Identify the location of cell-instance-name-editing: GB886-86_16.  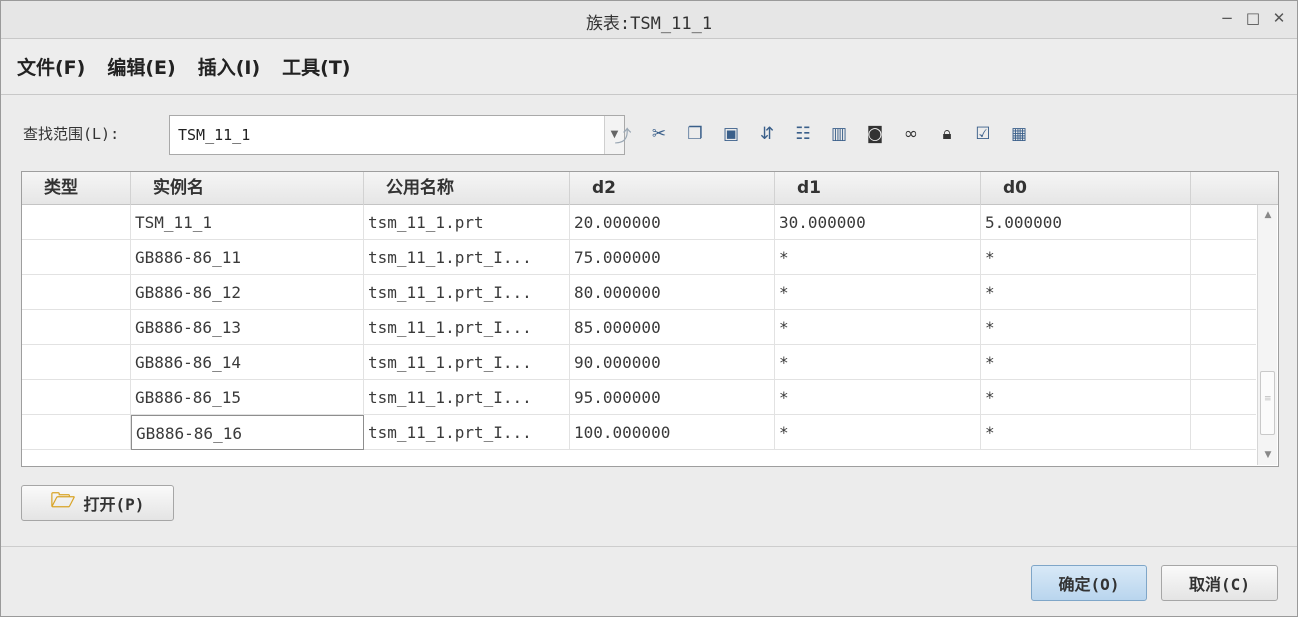
(247, 432).